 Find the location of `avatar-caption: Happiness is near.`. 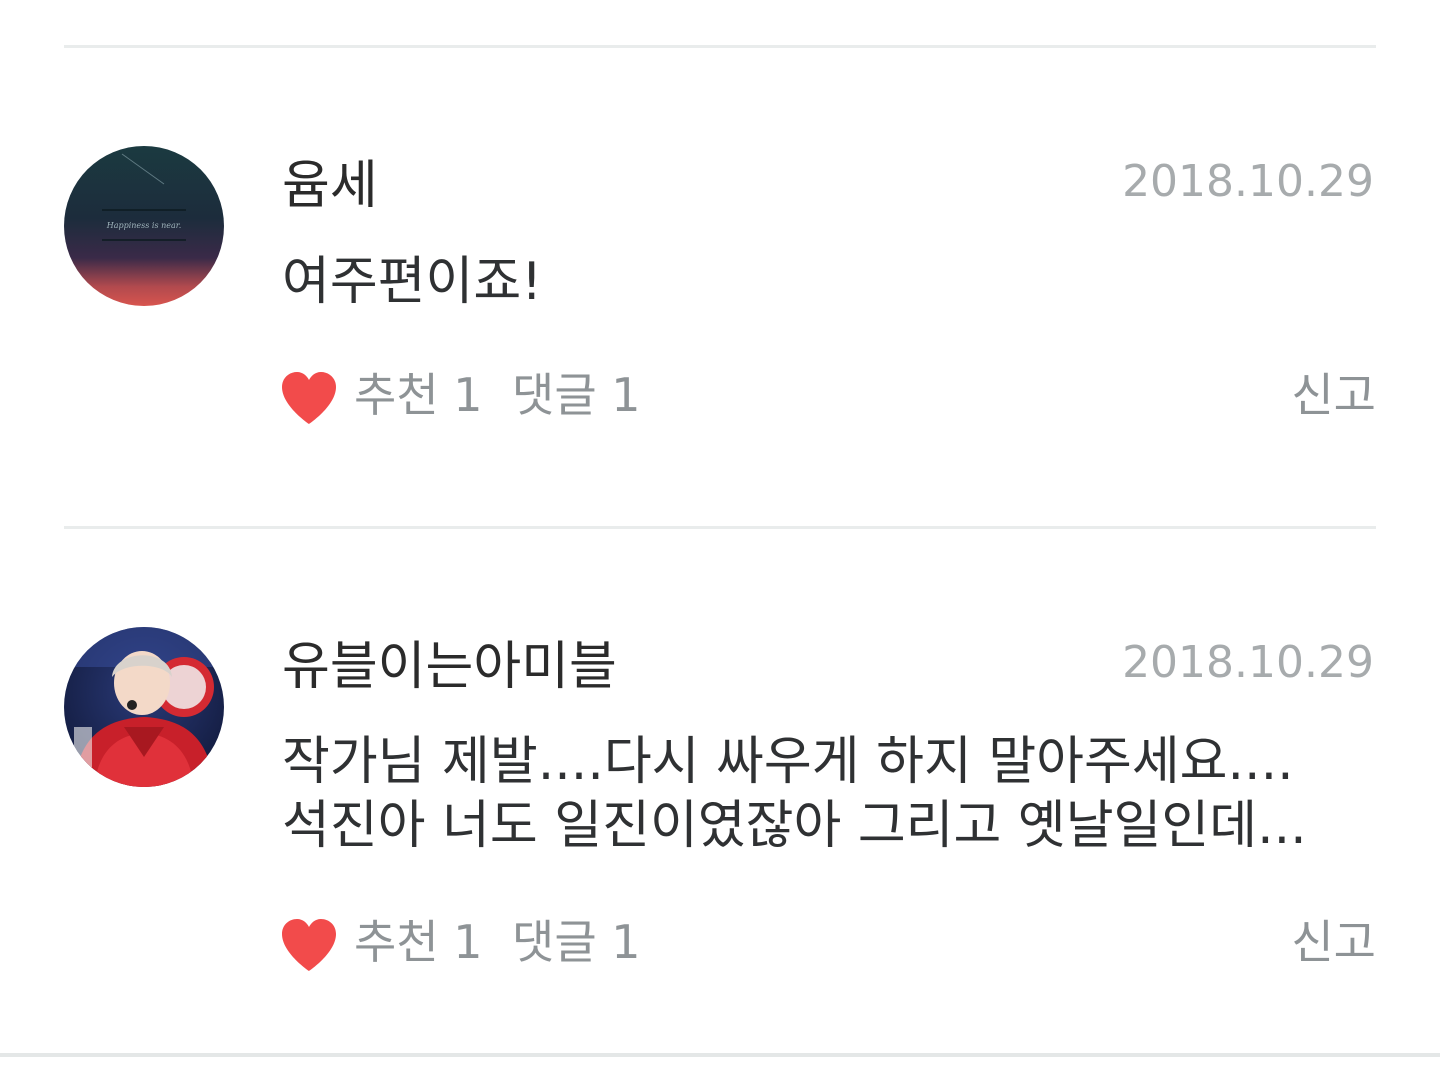

avatar-caption: Happiness is near. is located at coordinates (144, 225).